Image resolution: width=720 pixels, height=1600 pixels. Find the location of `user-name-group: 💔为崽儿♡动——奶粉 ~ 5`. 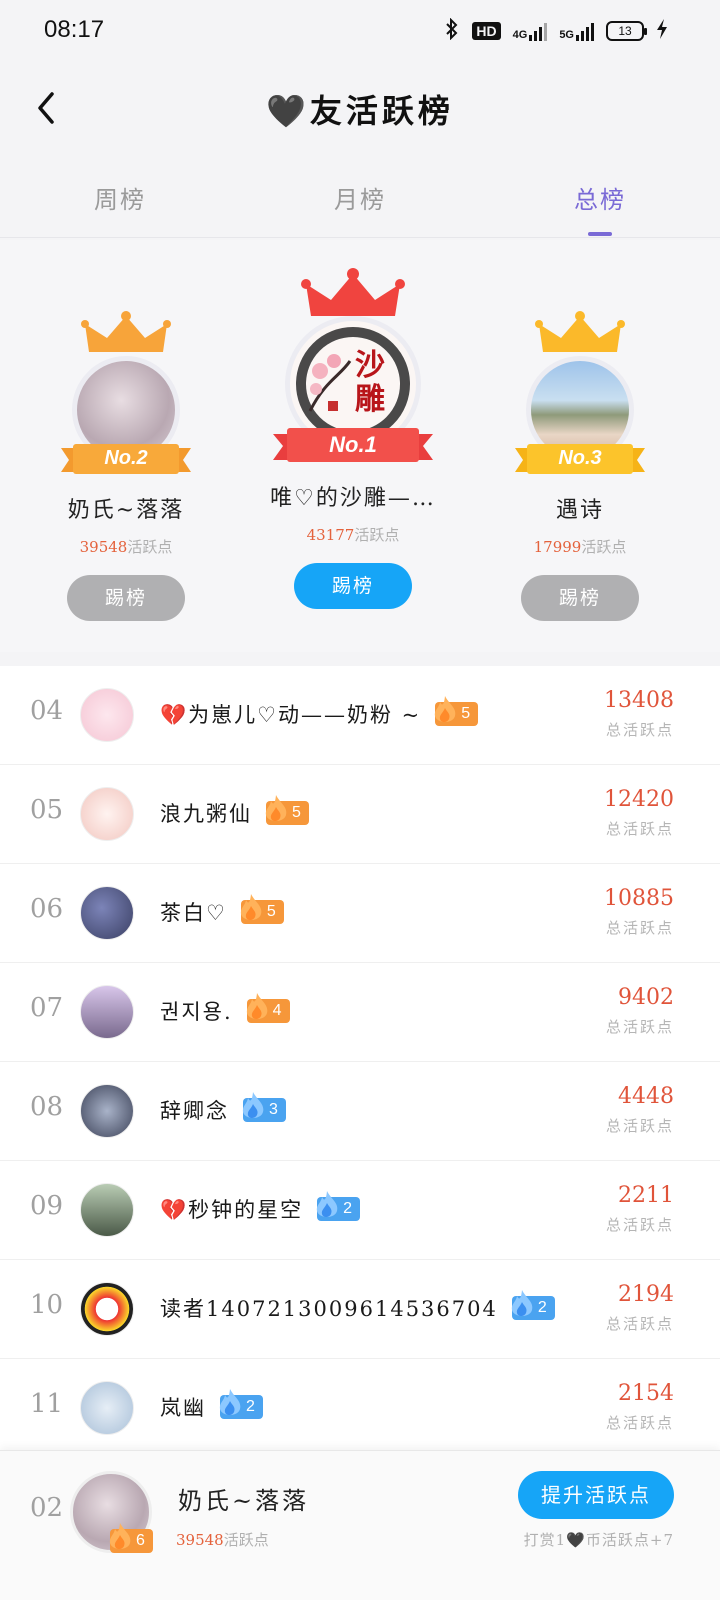

user-name-group: 💔为崽儿♡动——奶粉 ~ 5 is located at coordinates (319, 712).